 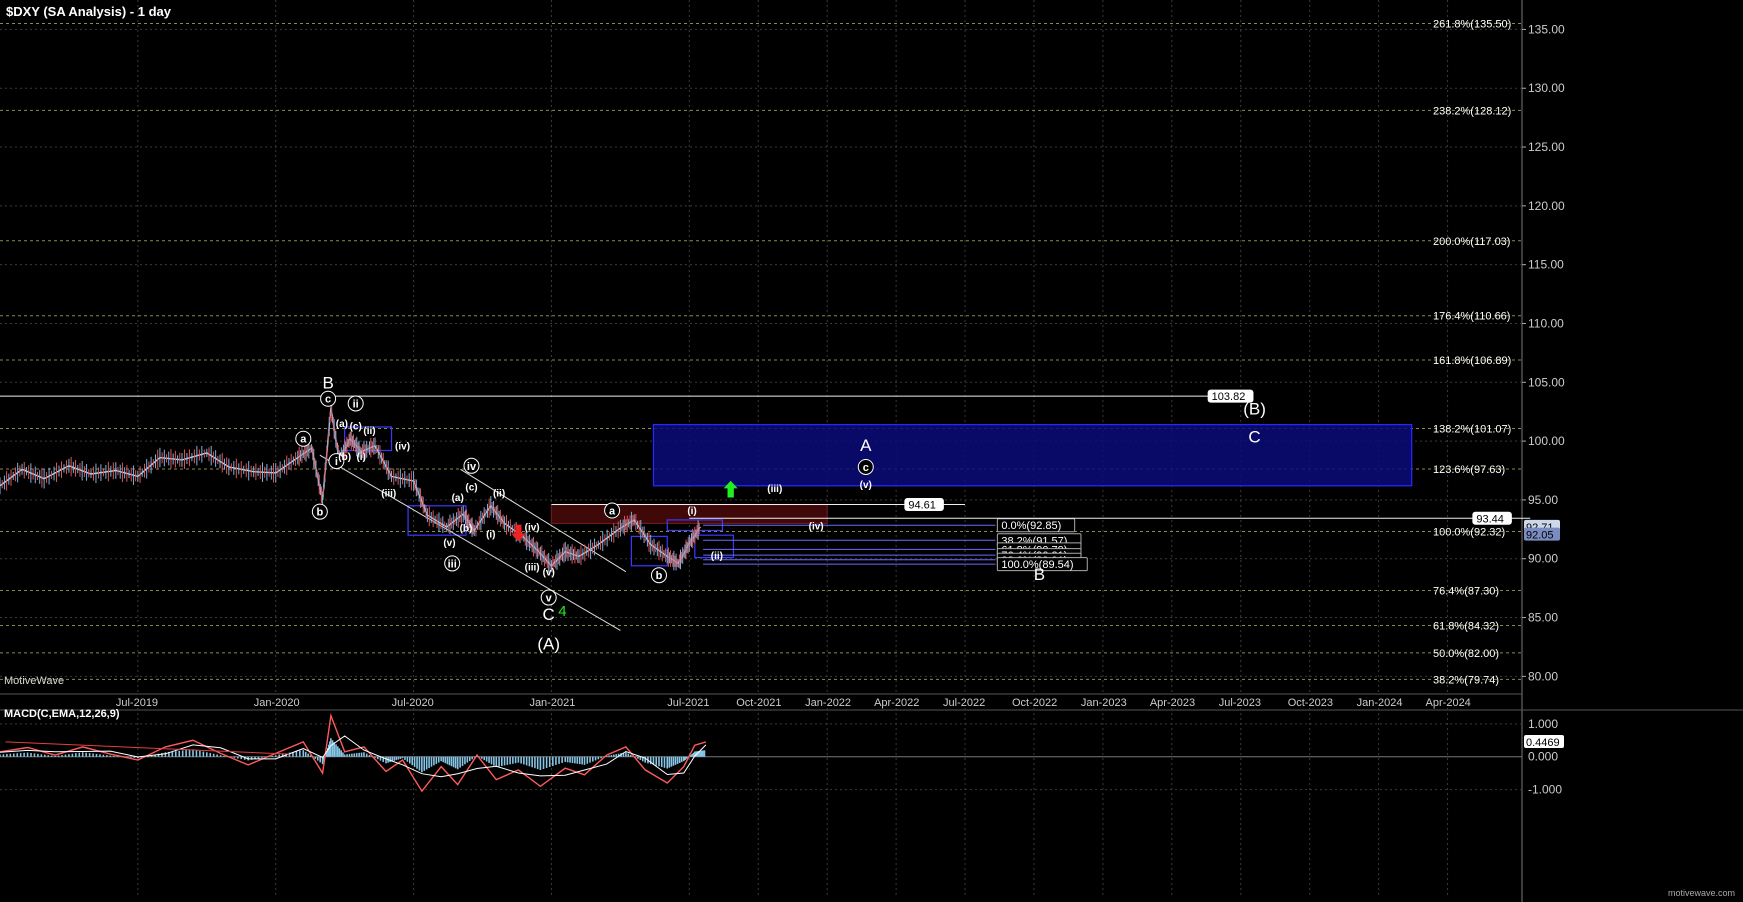 I want to click on x-tick-label: Oct-2023, so click(x=1310, y=703).